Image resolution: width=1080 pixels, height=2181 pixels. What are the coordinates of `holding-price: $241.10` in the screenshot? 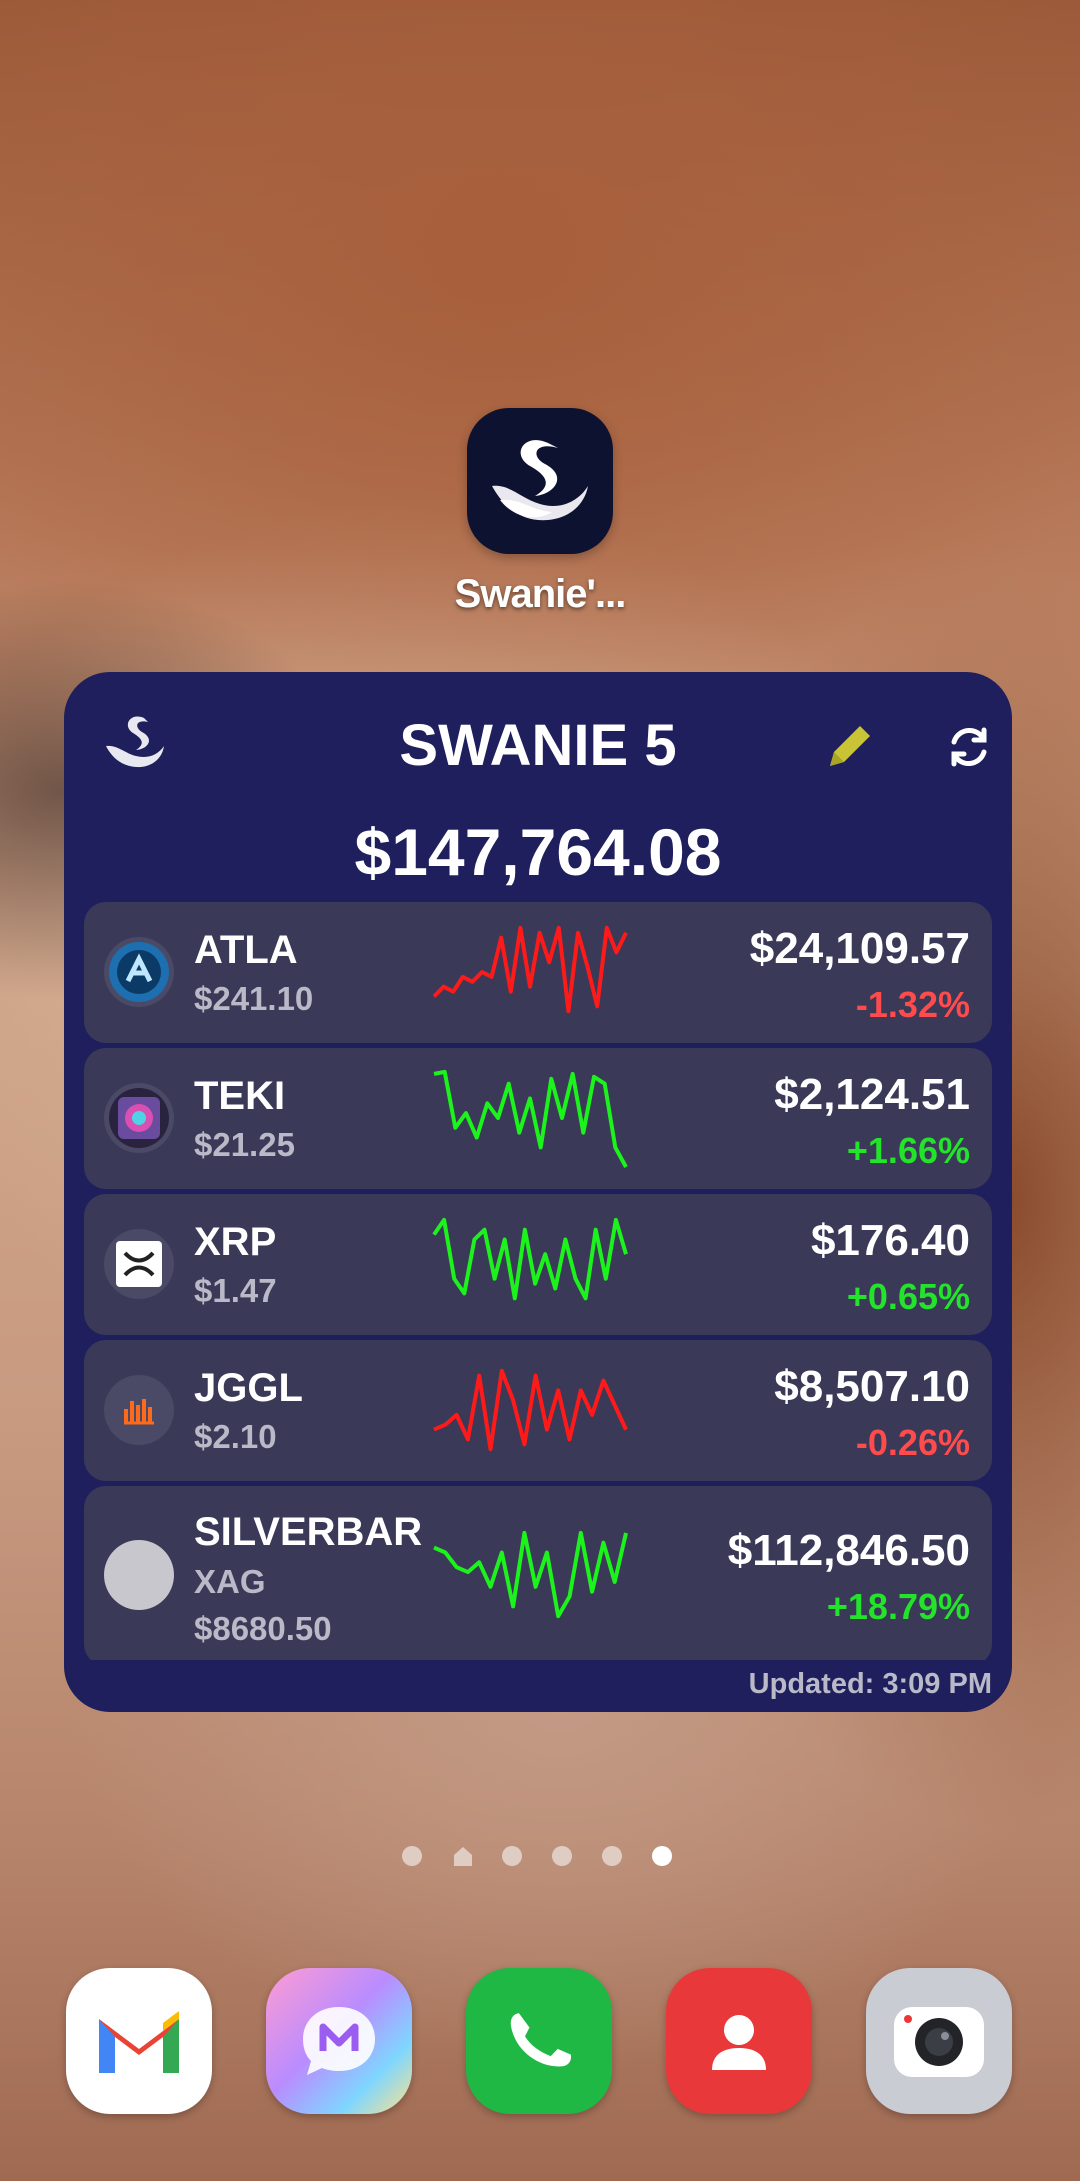 It's located at (254, 998).